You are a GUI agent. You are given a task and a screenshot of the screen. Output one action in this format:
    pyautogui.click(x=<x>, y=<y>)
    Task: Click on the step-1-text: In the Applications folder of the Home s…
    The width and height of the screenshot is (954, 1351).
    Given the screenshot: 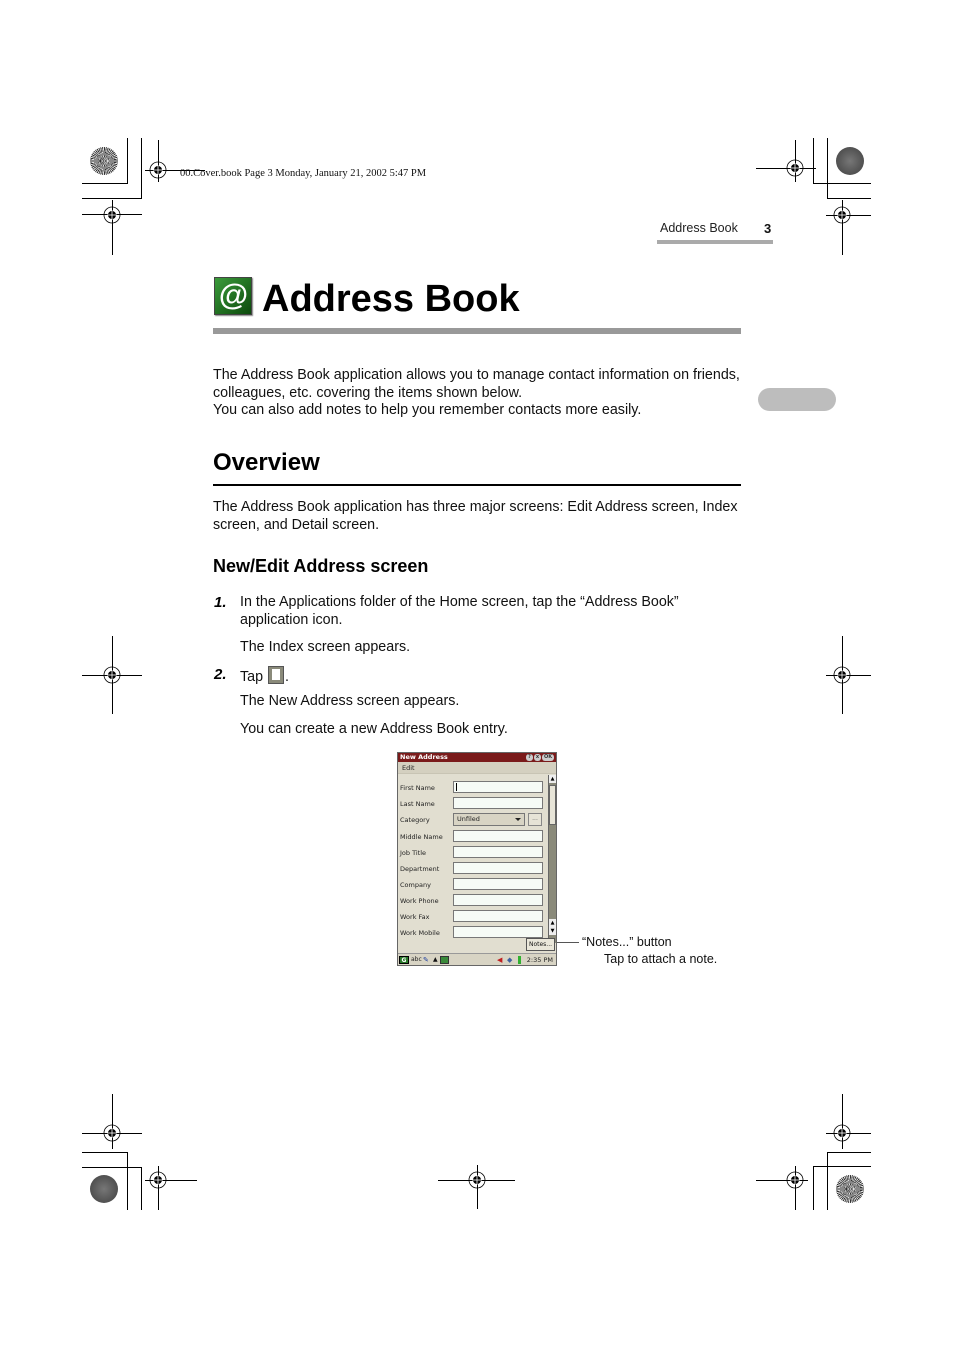 What is the action you would take?
    pyautogui.click(x=480, y=611)
    